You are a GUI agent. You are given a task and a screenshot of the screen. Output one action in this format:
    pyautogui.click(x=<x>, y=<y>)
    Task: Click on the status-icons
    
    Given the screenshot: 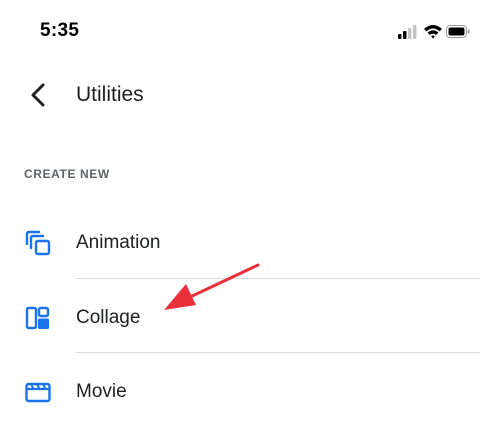 What is the action you would take?
    pyautogui.click(x=434, y=34)
    